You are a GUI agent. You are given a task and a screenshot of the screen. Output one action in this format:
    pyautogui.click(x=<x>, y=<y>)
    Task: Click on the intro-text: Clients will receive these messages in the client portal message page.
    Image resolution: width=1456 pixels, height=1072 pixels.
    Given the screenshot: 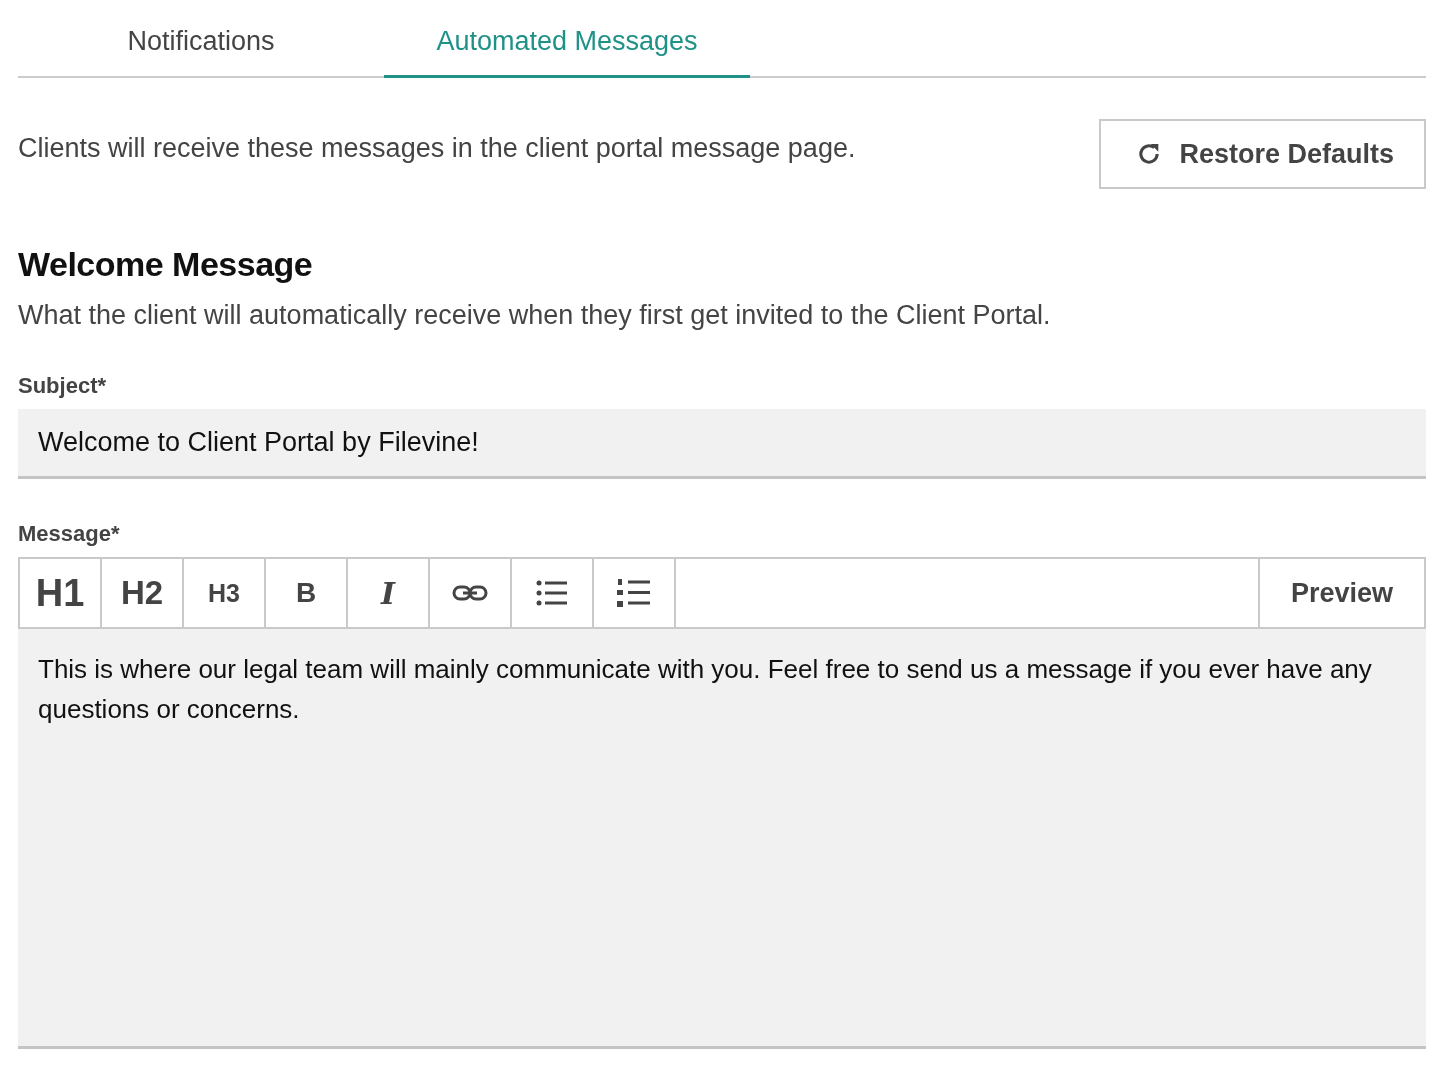 What is the action you would take?
    pyautogui.click(x=437, y=148)
    